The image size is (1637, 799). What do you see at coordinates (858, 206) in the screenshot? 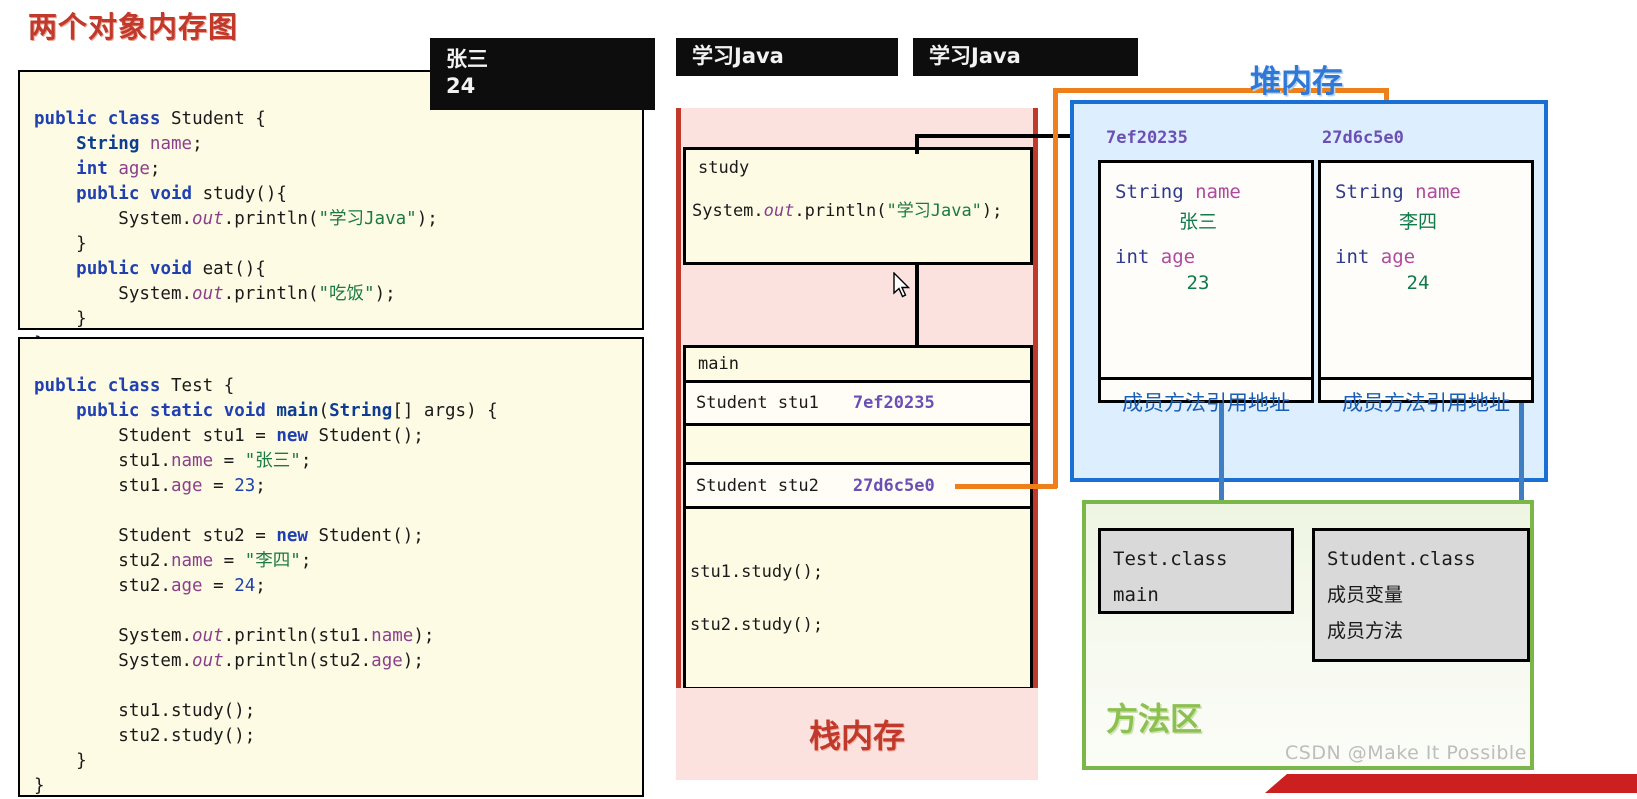
I see `stack-frame-study: study System.out.println("学习Java");` at bounding box center [858, 206].